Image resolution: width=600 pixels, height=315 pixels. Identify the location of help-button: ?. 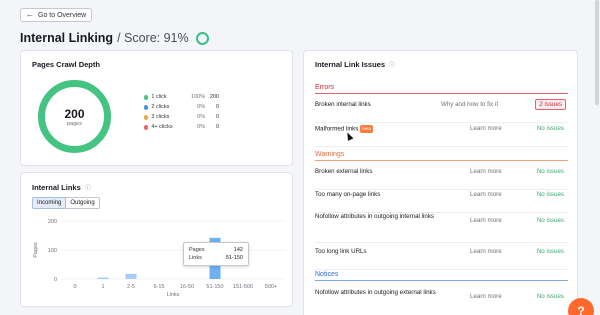
(581, 306).